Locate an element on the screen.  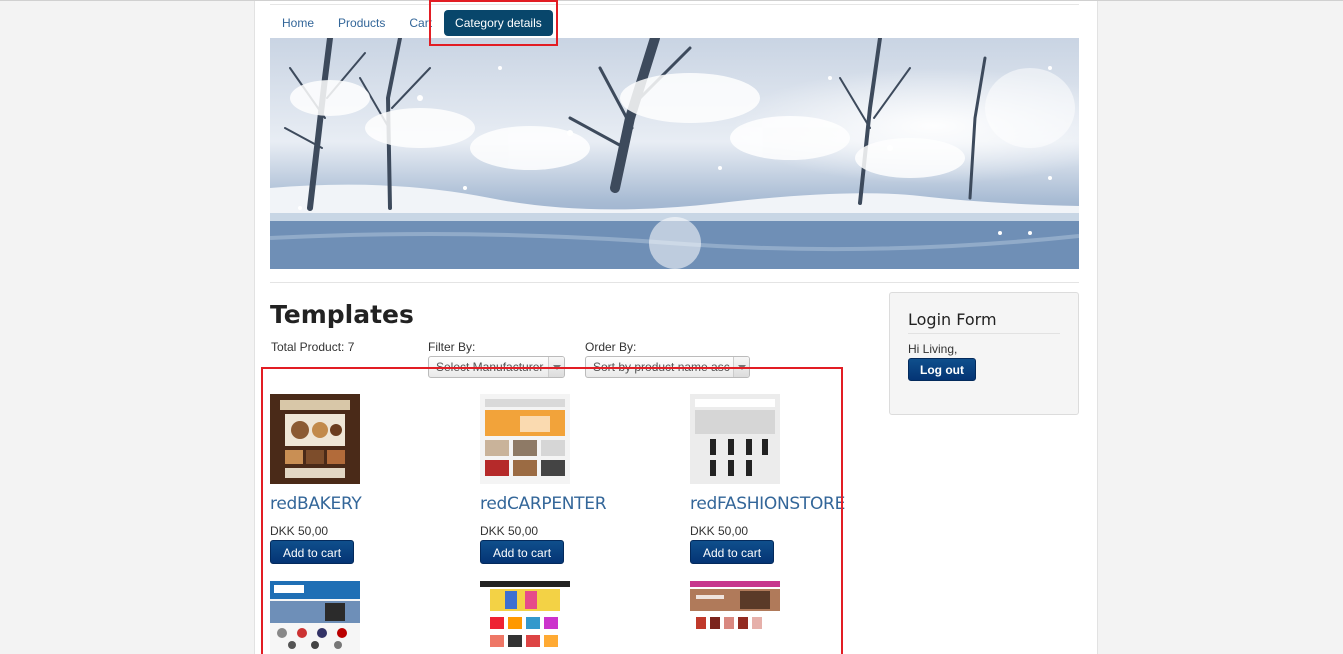
product-card: redFASHIONSTORE DKK 50,00 Add to cart is located at coordinates (790, 479).